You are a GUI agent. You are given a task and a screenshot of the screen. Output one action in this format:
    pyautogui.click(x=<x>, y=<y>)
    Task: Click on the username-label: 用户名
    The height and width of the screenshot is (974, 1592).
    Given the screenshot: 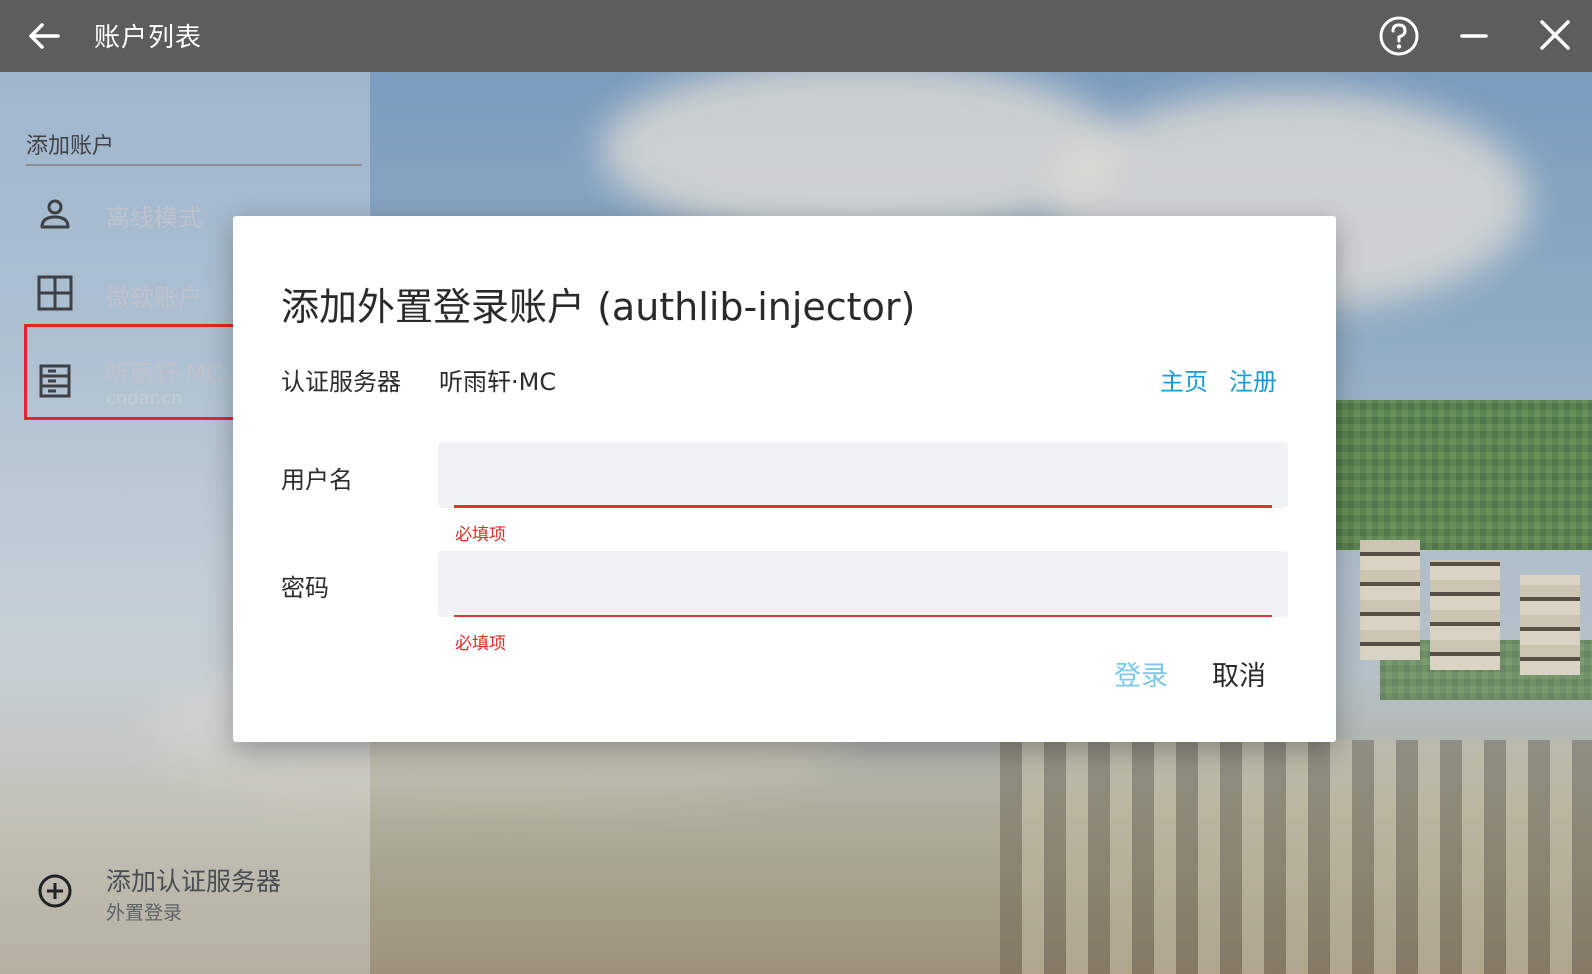 What is the action you would take?
    pyautogui.click(x=317, y=480)
    